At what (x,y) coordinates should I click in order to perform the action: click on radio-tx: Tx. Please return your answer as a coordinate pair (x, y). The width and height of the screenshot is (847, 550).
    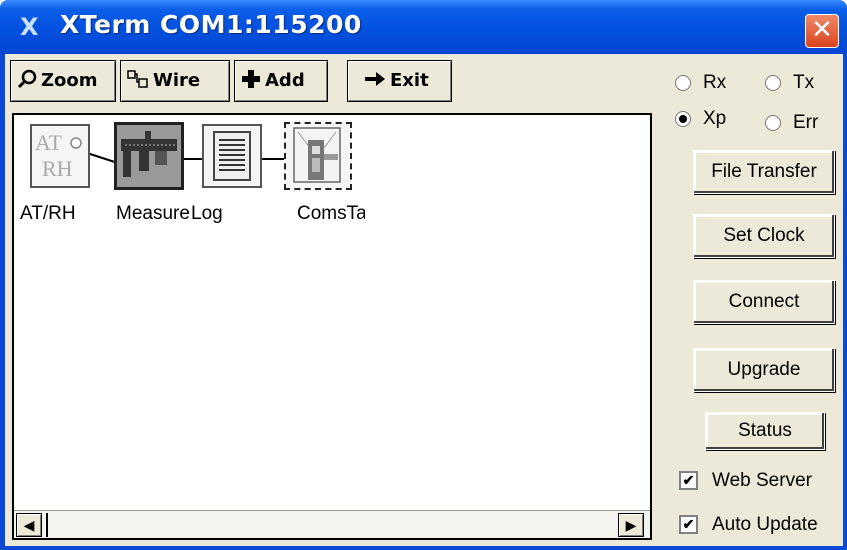
    Looking at the image, I should click on (789, 83).